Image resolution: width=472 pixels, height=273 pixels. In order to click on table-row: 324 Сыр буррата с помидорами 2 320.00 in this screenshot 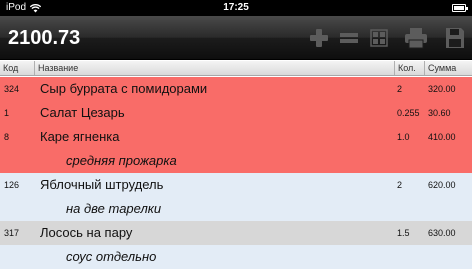, I will do `click(236, 89)`.